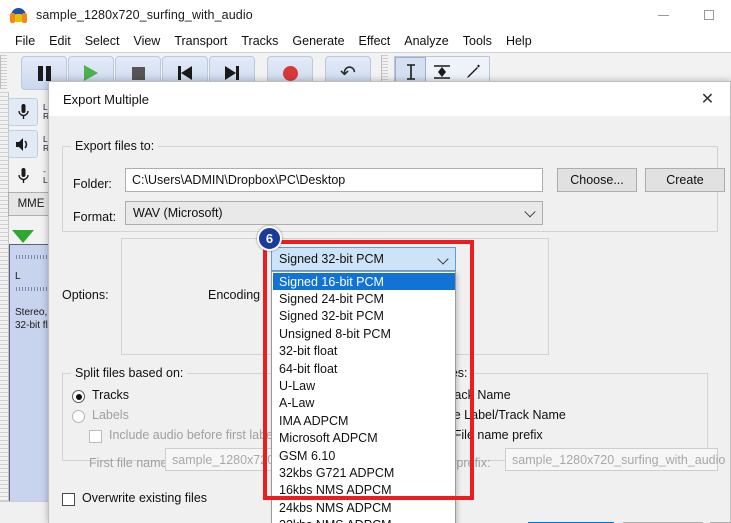 This screenshot has height=523, width=731. I want to click on encoding-option-1: Signed 24-bit PCM, so click(364, 298).